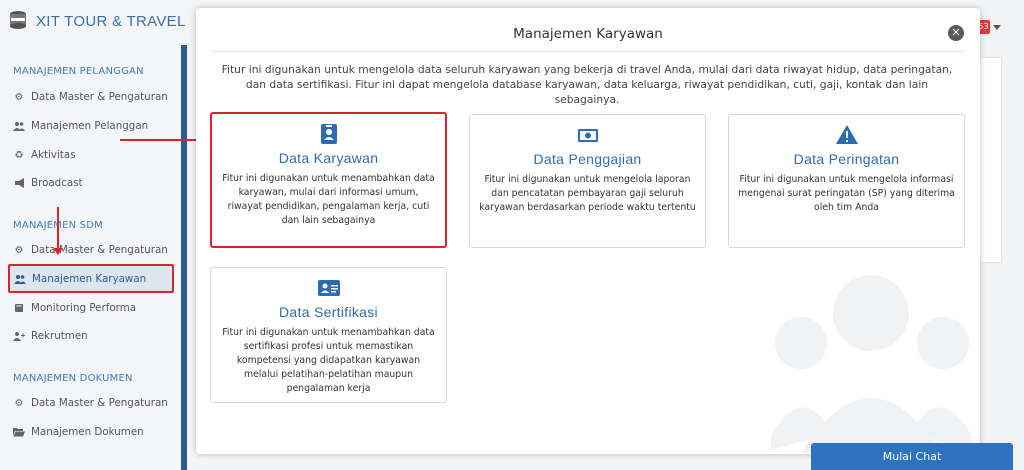  What do you see at coordinates (19, 432) in the screenshot?
I see `folder-open-icon` at bounding box center [19, 432].